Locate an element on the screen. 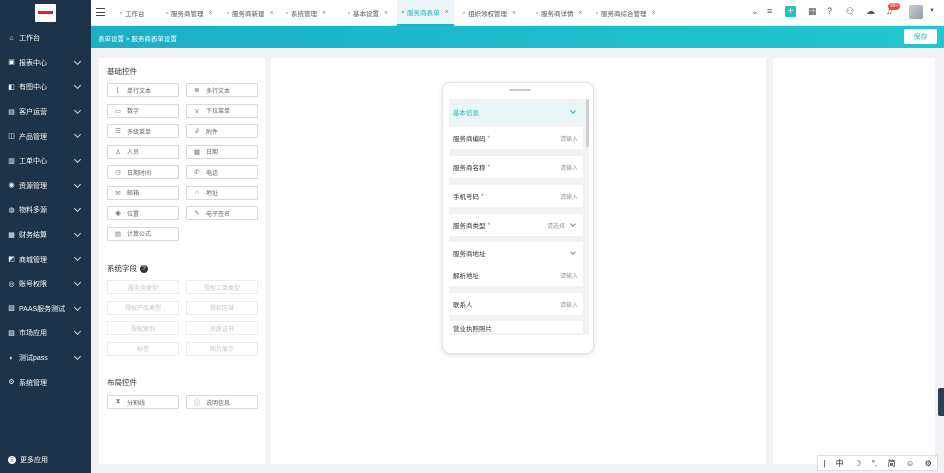 The width and height of the screenshot is (944, 473). list-icon: ≡ is located at coordinates (769, 11).